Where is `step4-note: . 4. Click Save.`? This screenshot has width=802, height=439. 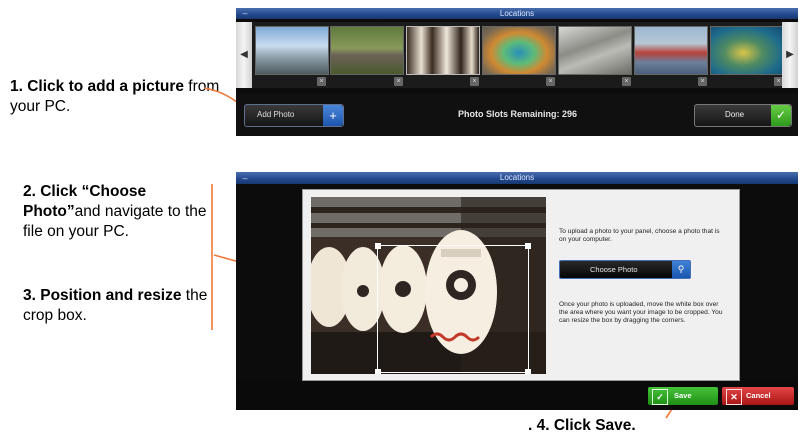
step4-note: . 4. Click Save. is located at coordinates (582, 426).